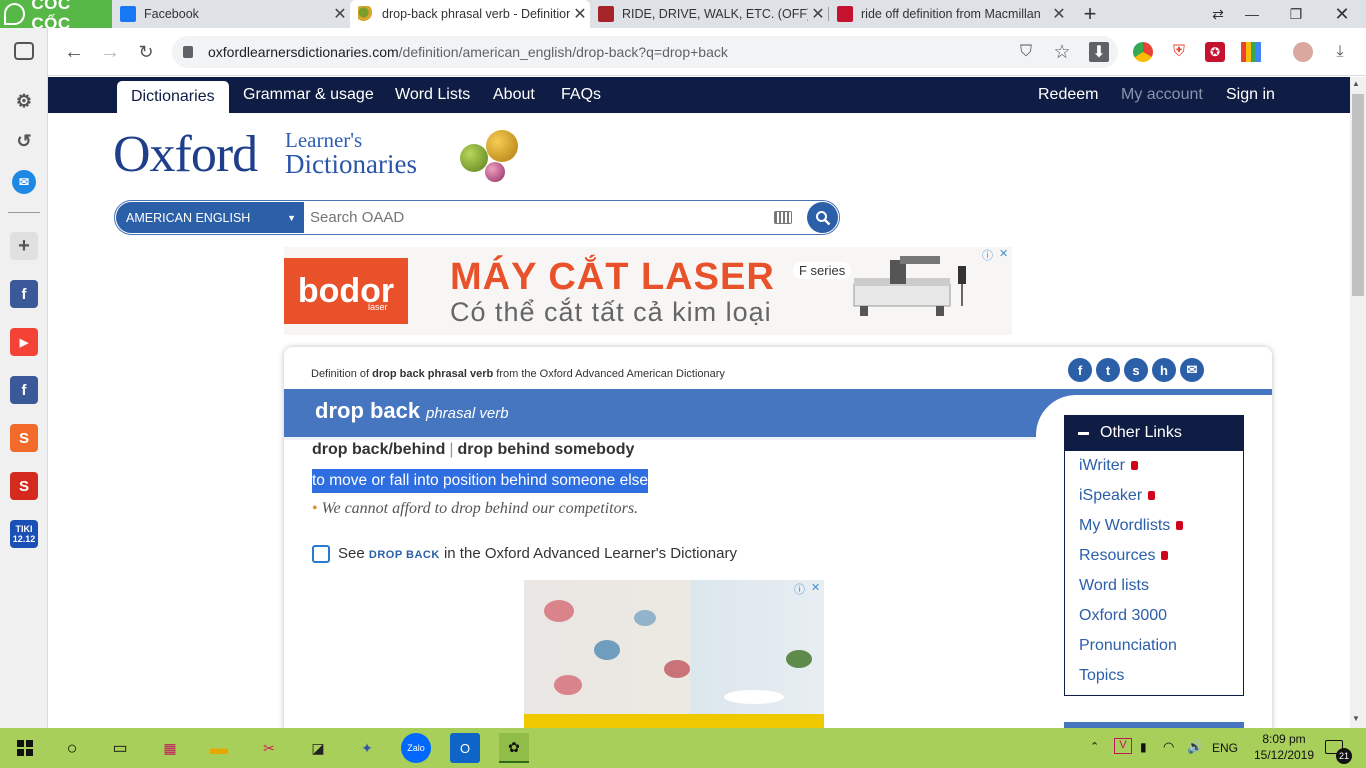  What do you see at coordinates (1123, 616) in the screenshot?
I see `link-oxford-3000: Oxford 3000` at bounding box center [1123, 616].